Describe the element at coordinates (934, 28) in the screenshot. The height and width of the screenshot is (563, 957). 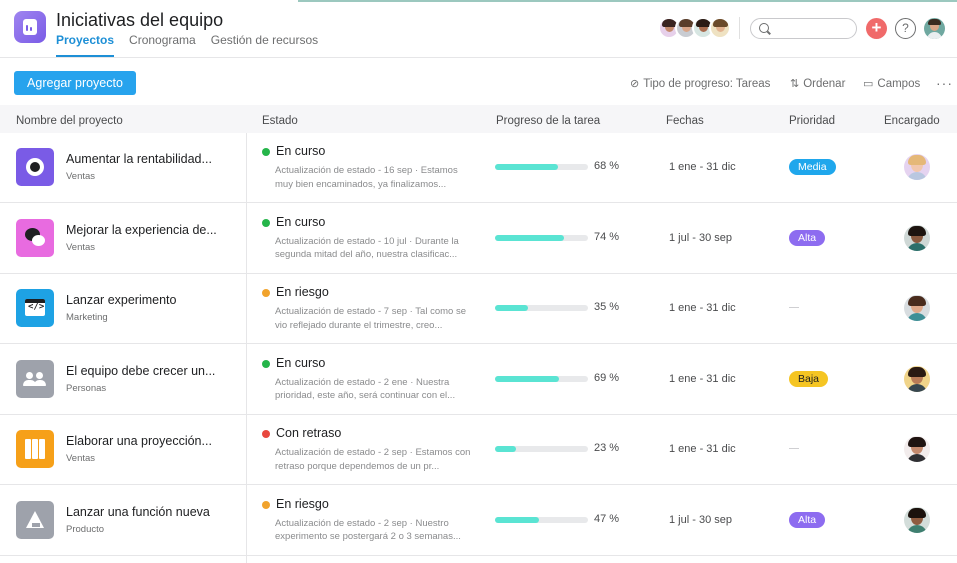
I see `user-avatar` at that location.